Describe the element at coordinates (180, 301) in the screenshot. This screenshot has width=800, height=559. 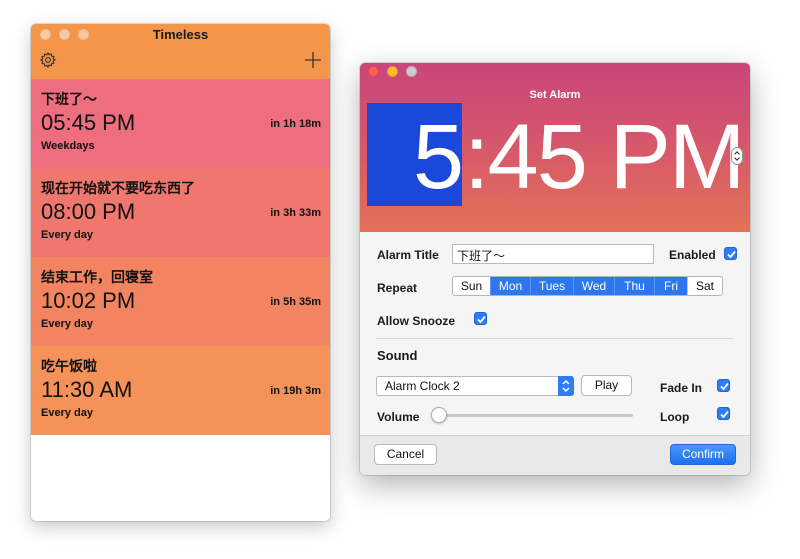
I see `alarm-row: 结束工作，回寝室 10:02 PM Every day in 5h 35m` at that location.